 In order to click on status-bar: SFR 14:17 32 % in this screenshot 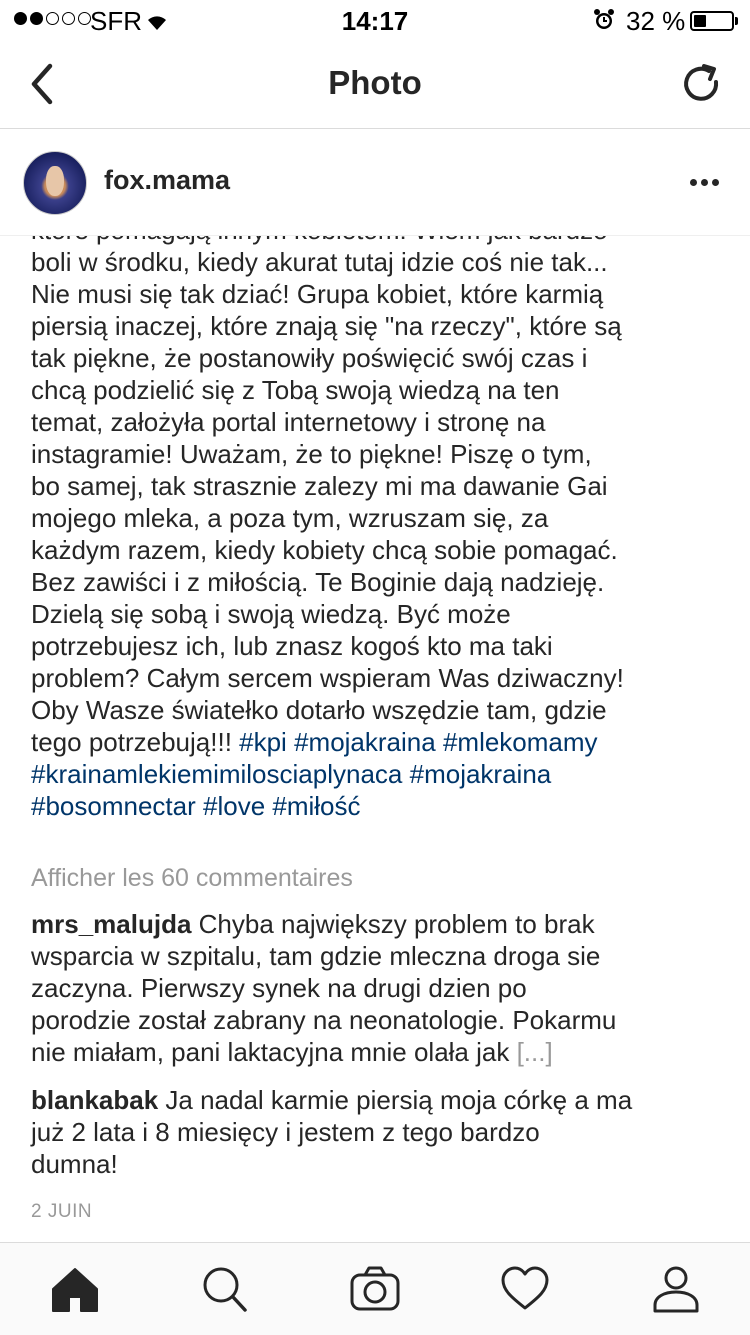, I will do `click(375, 20)`.